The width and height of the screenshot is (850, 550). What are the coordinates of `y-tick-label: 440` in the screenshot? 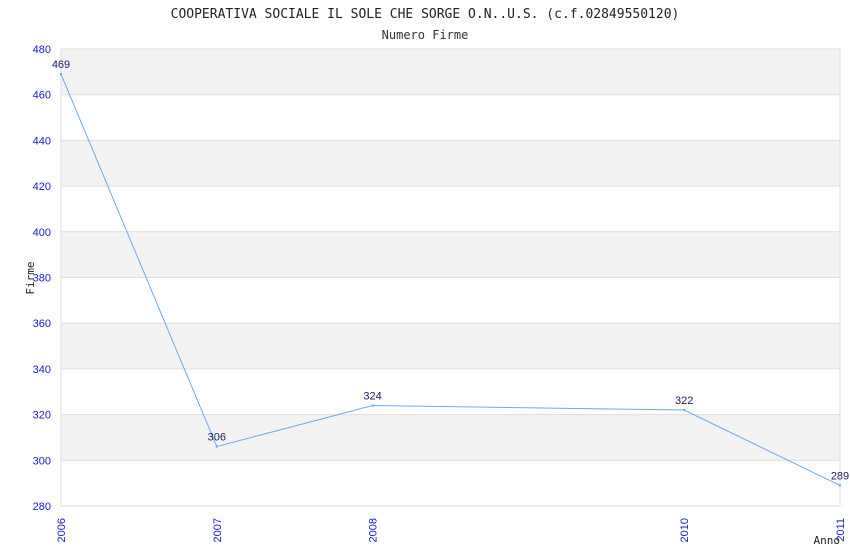 It's located at (42, 141).